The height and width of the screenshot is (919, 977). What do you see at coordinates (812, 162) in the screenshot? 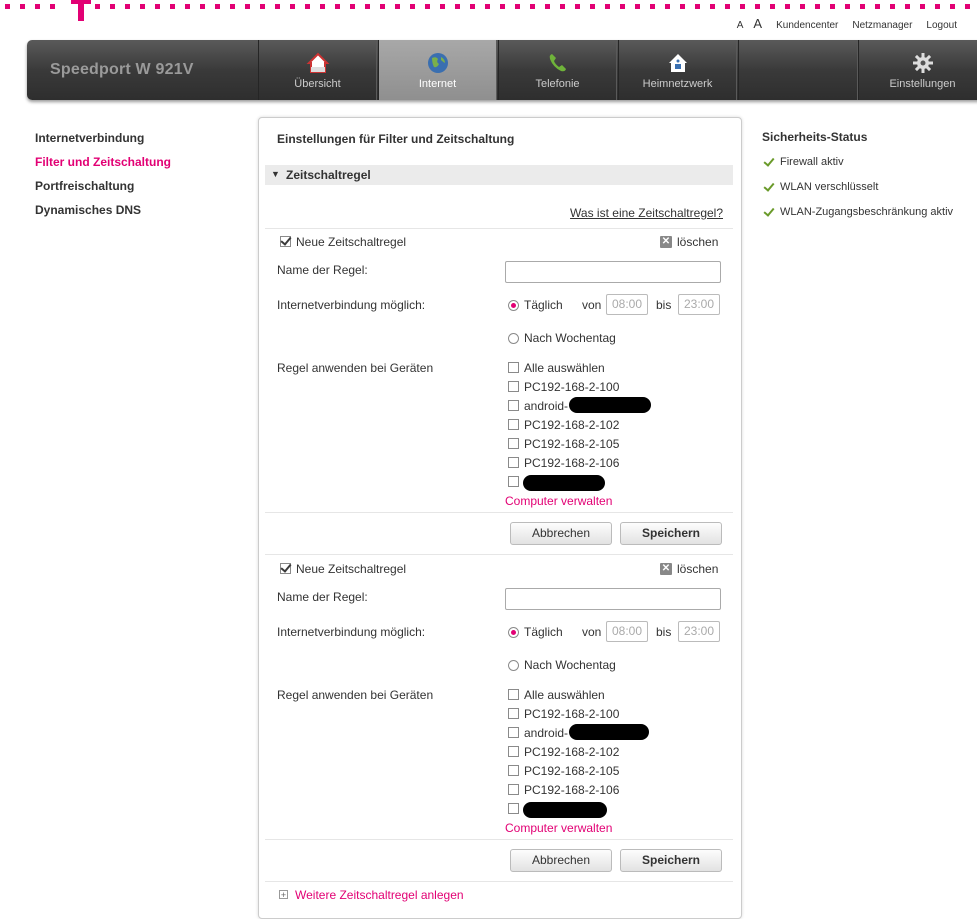
I see `status-item-label: Firewall aktiv` at bounding box center [812, 162].